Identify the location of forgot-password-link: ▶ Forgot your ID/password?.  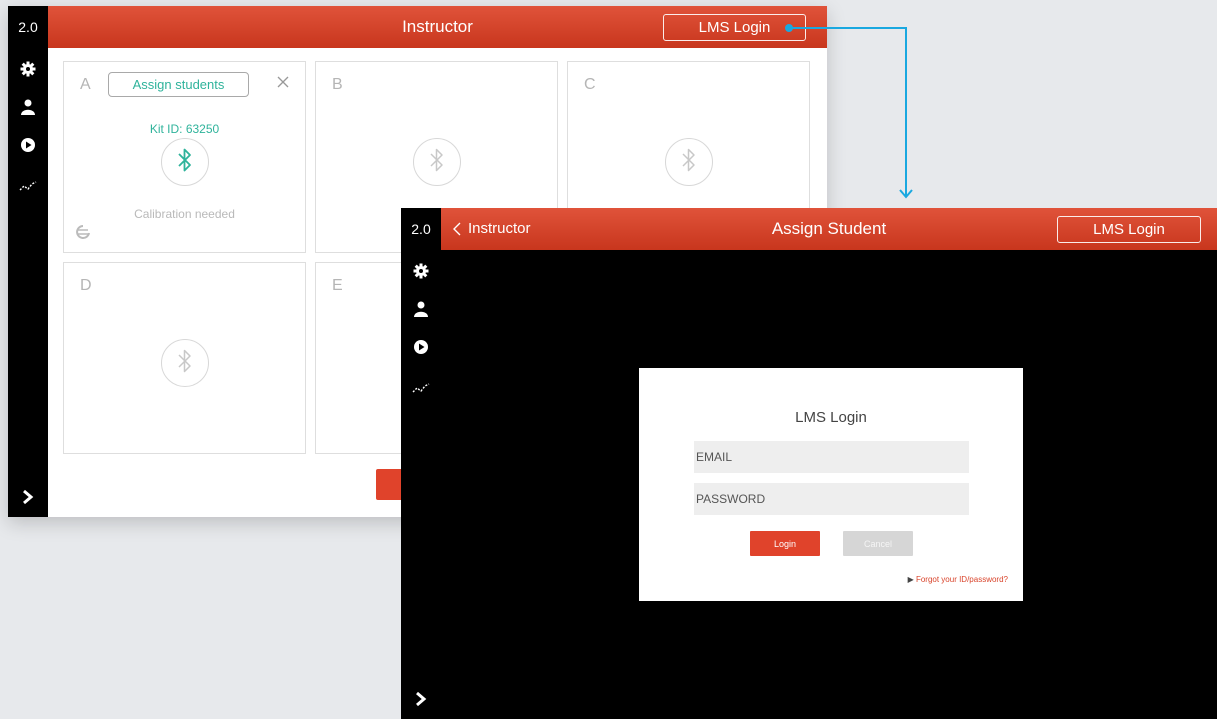
(958, 579).